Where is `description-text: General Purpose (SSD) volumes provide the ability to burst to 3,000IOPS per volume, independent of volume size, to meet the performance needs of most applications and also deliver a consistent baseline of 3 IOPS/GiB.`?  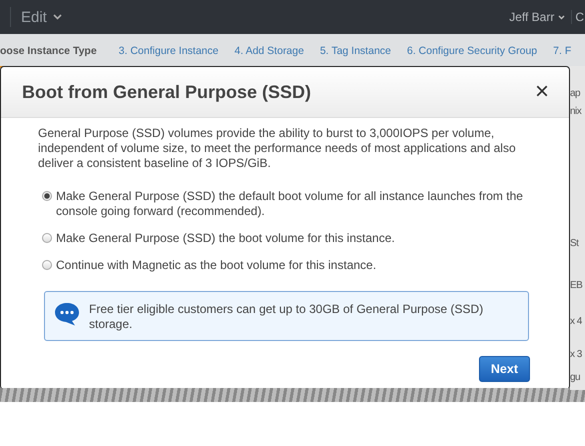
description-text: General Purpose (SSD) volumes provide the ability to burst to 3,000IOPS per volume, independent of volume size, to meet the performance needs of most applications and also deliver a consistent baseline of 3 IOPS/GiB. is located at coordinates (277, 148).